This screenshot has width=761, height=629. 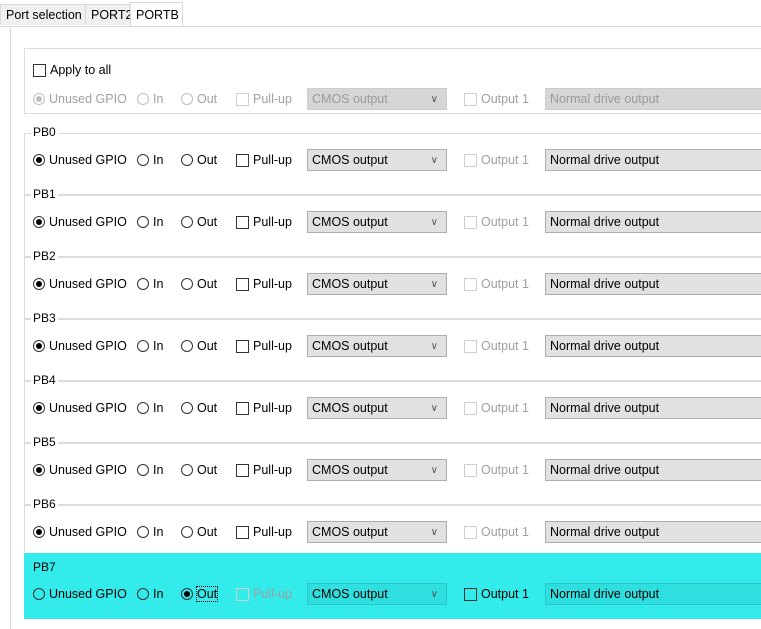 What do you see at coordinates (264, 99) in the screenshot?
I see `apply-pullup-checkbox: Pull-up` at bounding box center [264, 99].